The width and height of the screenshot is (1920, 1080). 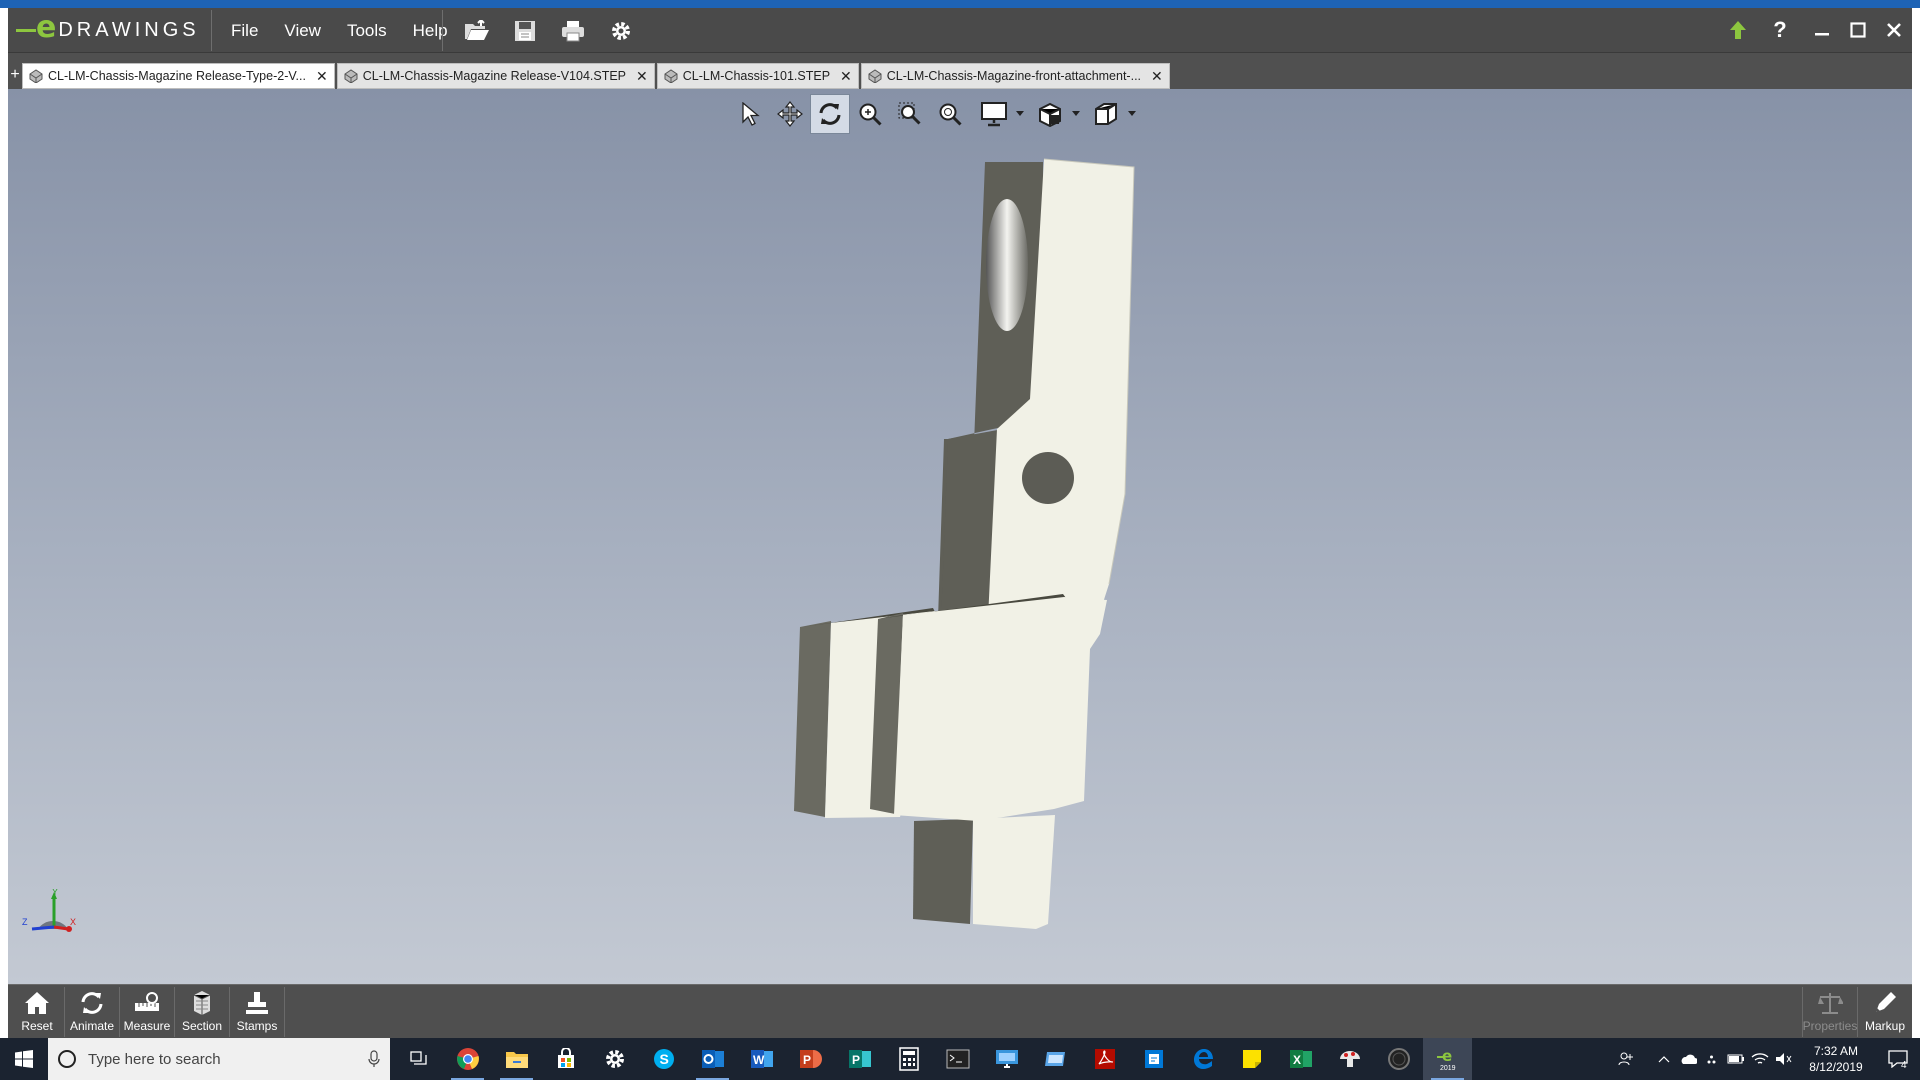 I want to click on store-icon, so click(x=565, y=1059).